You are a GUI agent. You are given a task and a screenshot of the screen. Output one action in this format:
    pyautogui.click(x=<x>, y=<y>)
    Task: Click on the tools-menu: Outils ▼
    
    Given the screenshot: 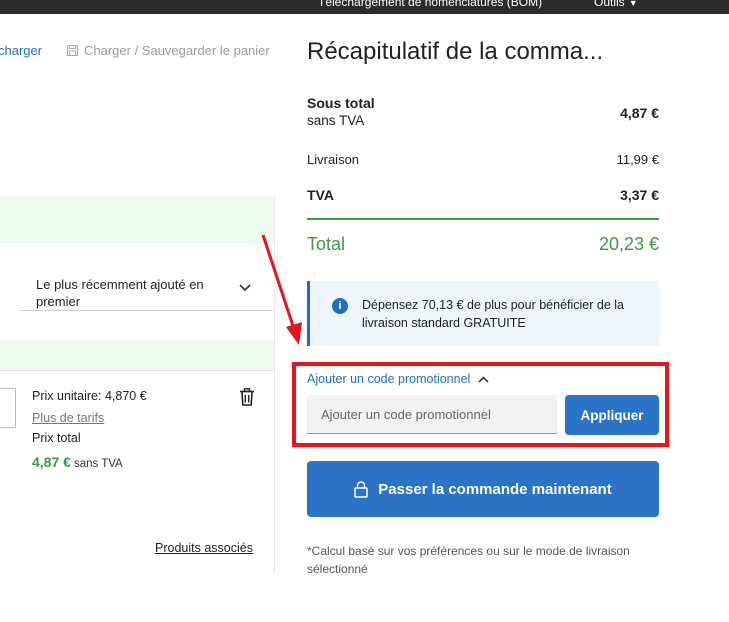 What is the action you would take?
    pyautogui.click(x=616, y=4)
    